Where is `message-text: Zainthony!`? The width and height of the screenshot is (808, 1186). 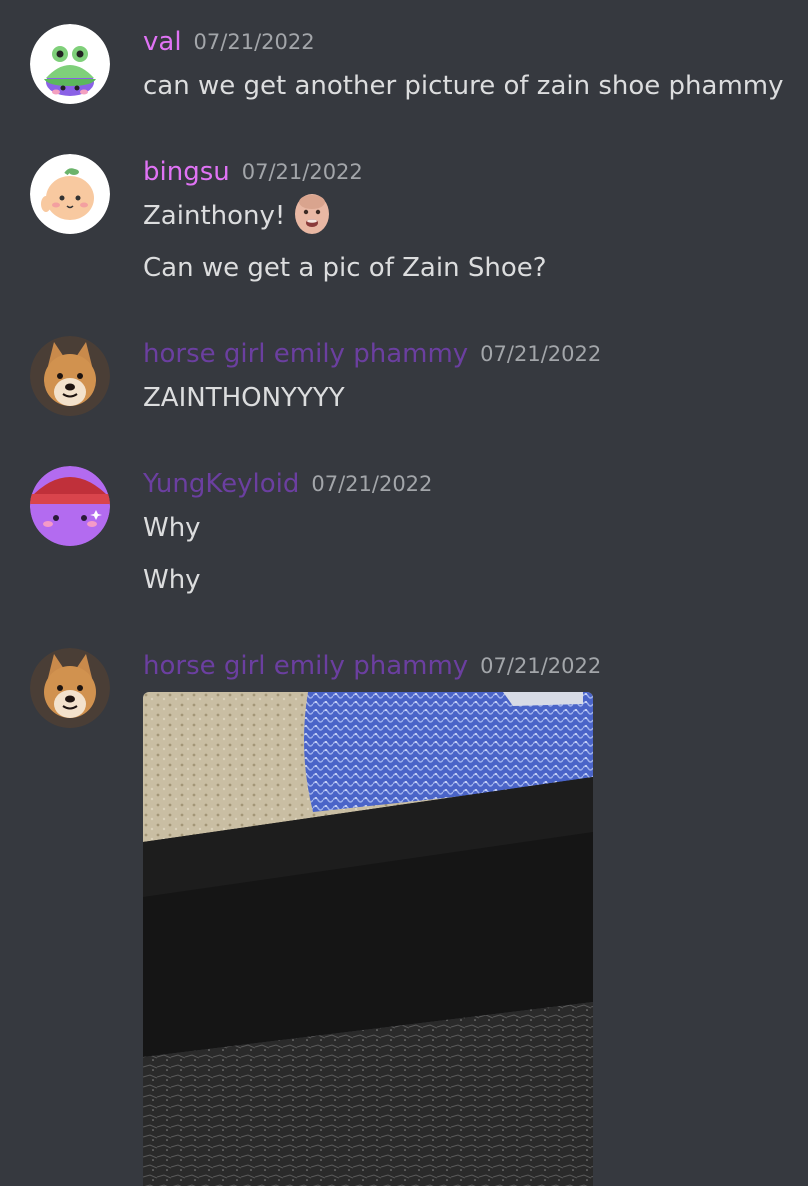 message-text: Zainthony! is located at coordinates (214, 216).